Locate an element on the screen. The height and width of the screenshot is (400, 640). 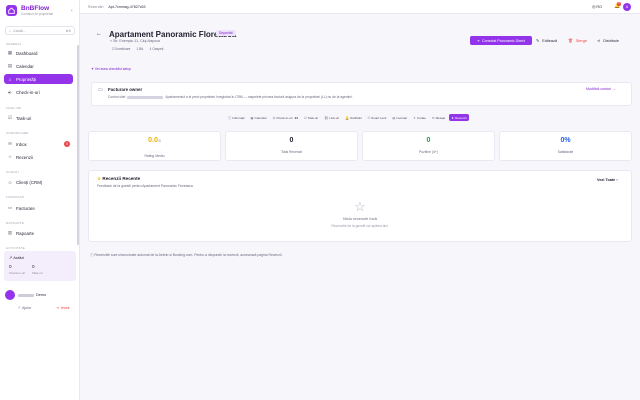
tab-label: Calendar is located at coordinates (260, 117).